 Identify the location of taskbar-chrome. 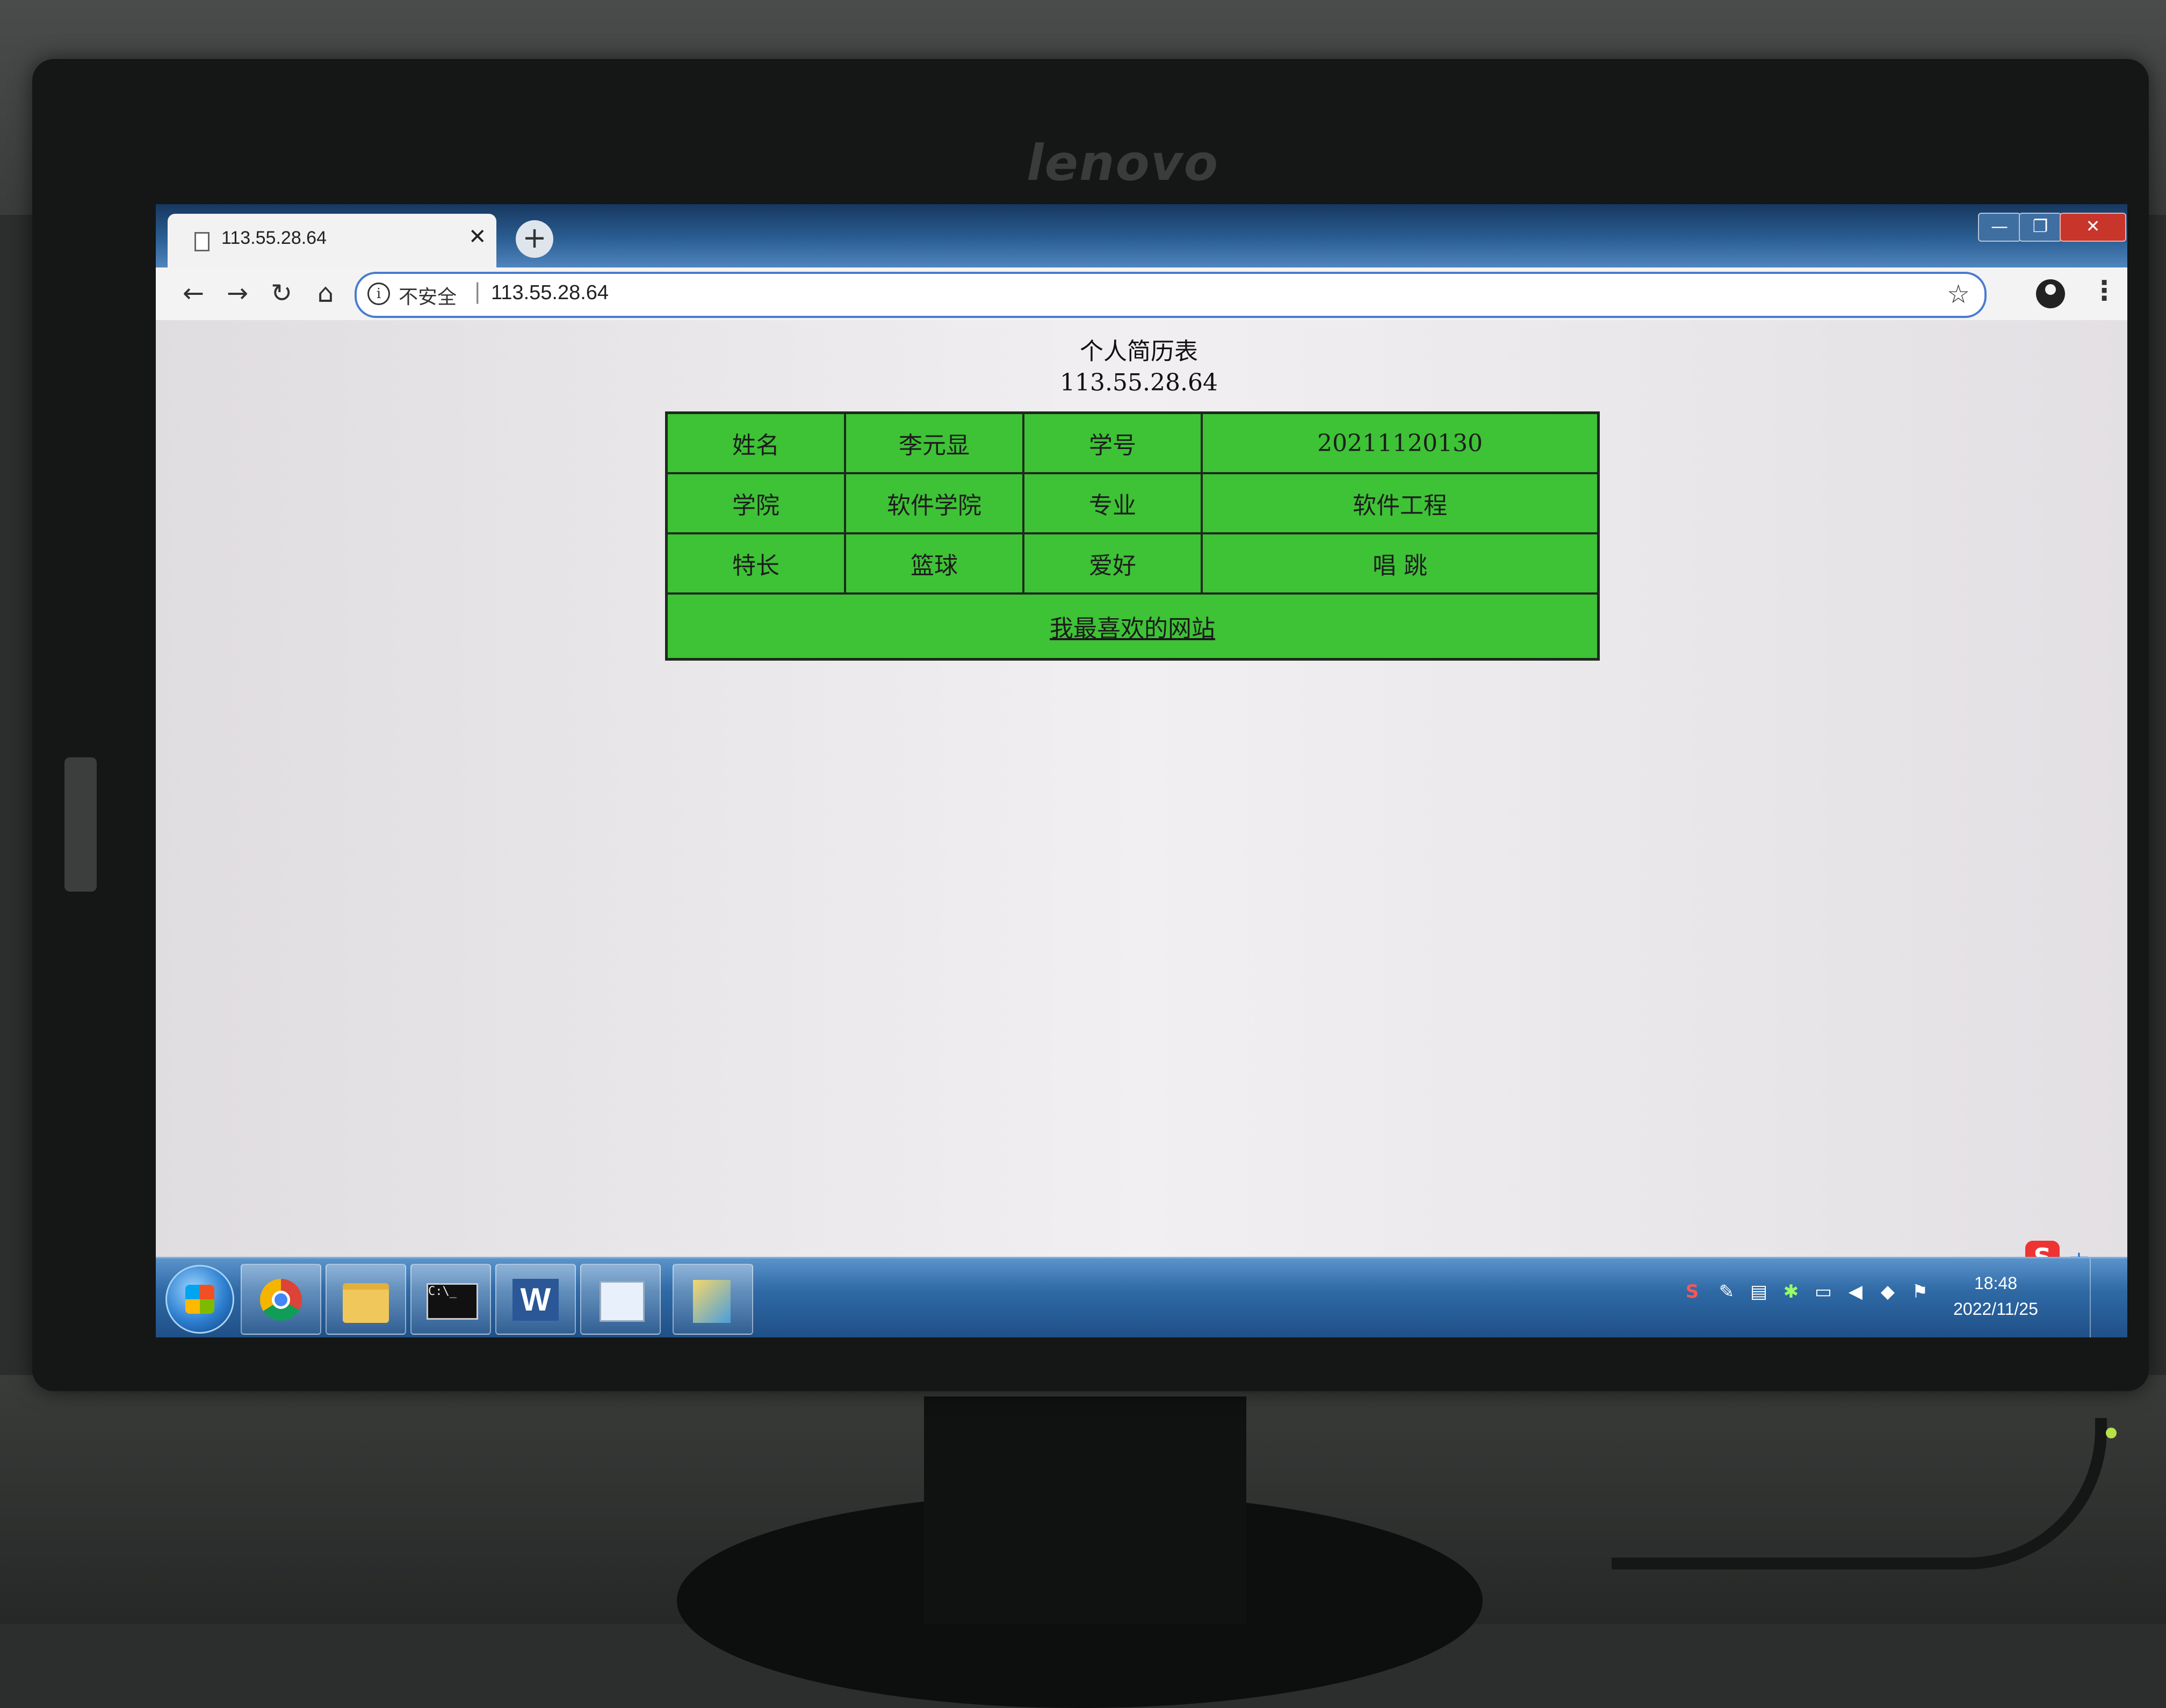
(281, 1299).